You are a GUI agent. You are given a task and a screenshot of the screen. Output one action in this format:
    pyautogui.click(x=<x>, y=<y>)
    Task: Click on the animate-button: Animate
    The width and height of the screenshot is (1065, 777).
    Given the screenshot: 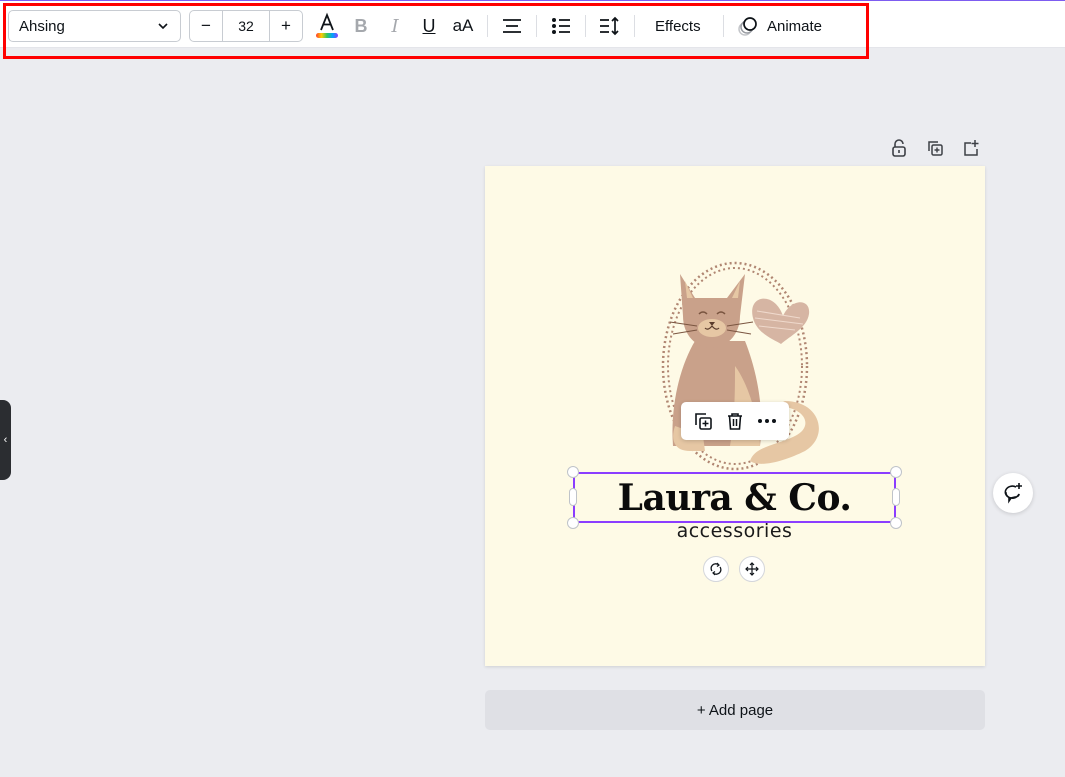 What is the action you would take?
    pyautogui.click(x=779, y=26)
    